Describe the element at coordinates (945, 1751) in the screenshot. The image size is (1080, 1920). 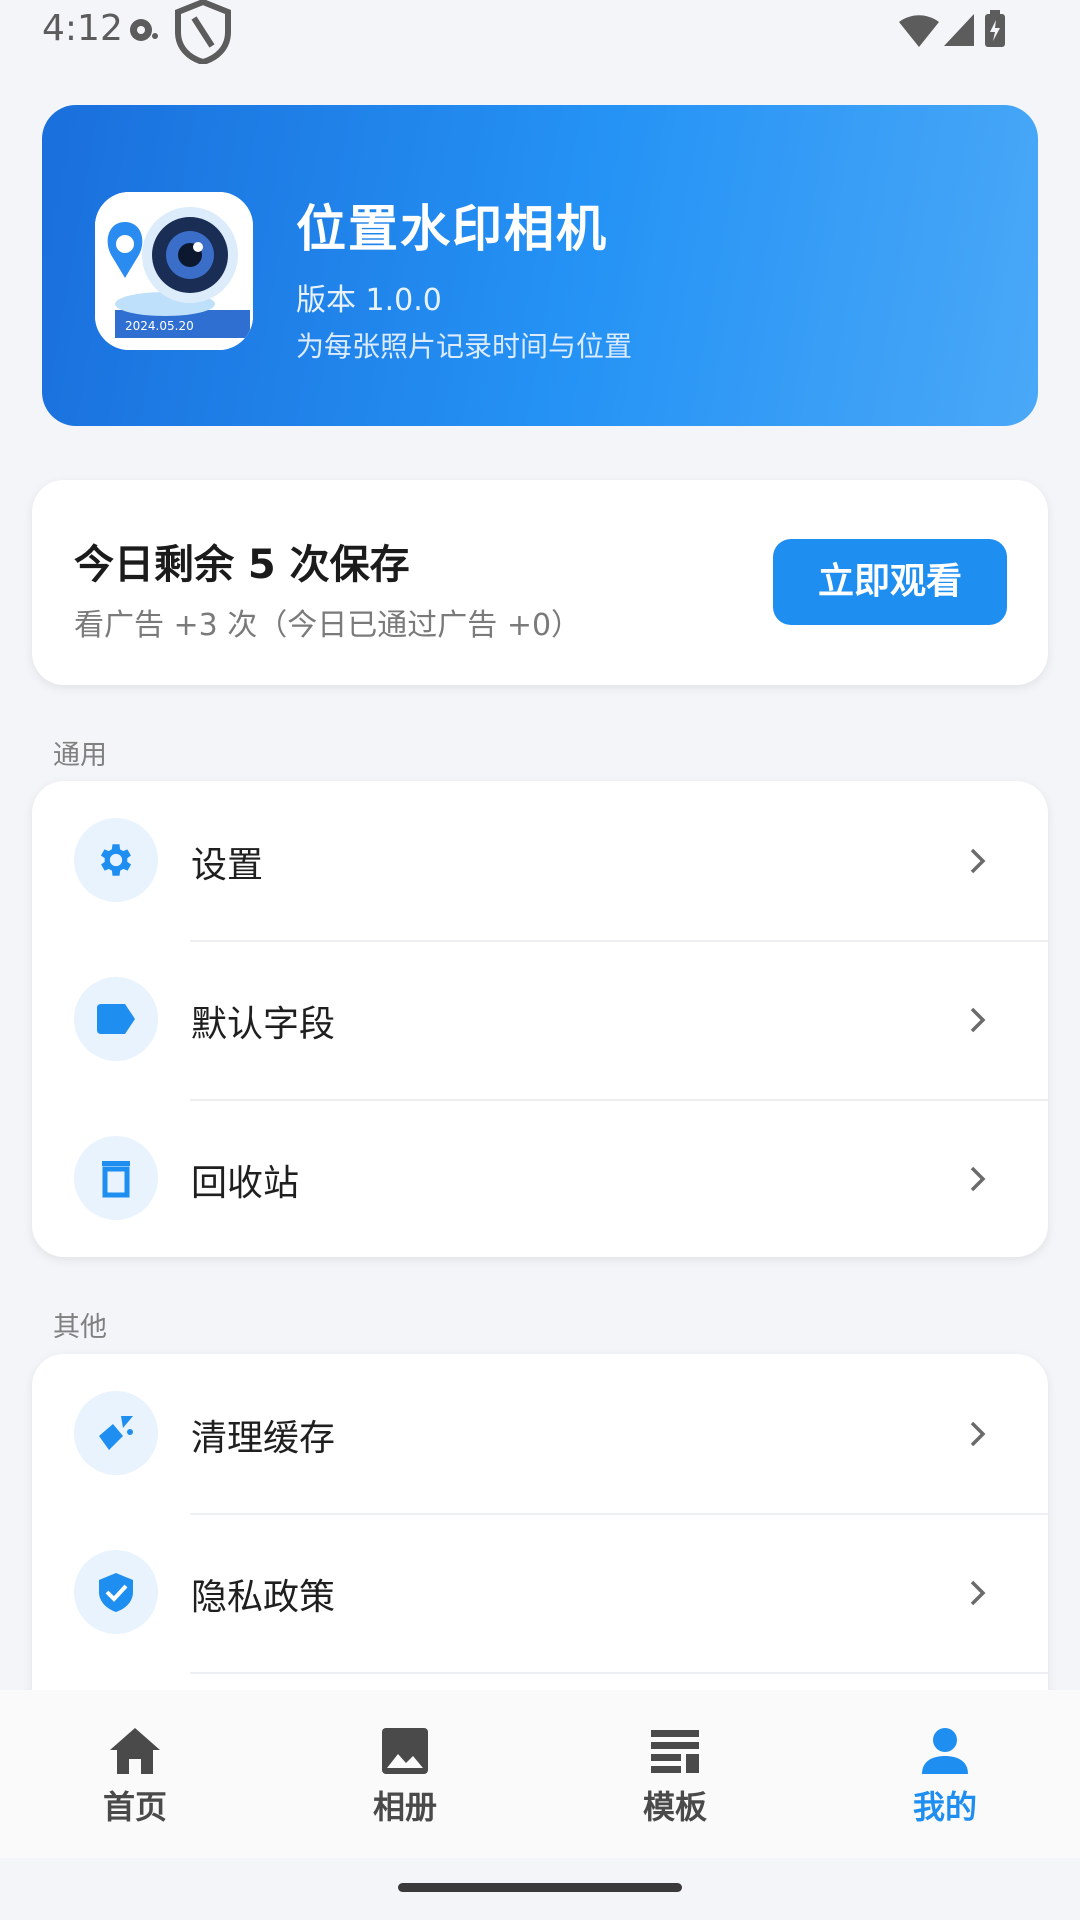
I see `person-icon` at that location.